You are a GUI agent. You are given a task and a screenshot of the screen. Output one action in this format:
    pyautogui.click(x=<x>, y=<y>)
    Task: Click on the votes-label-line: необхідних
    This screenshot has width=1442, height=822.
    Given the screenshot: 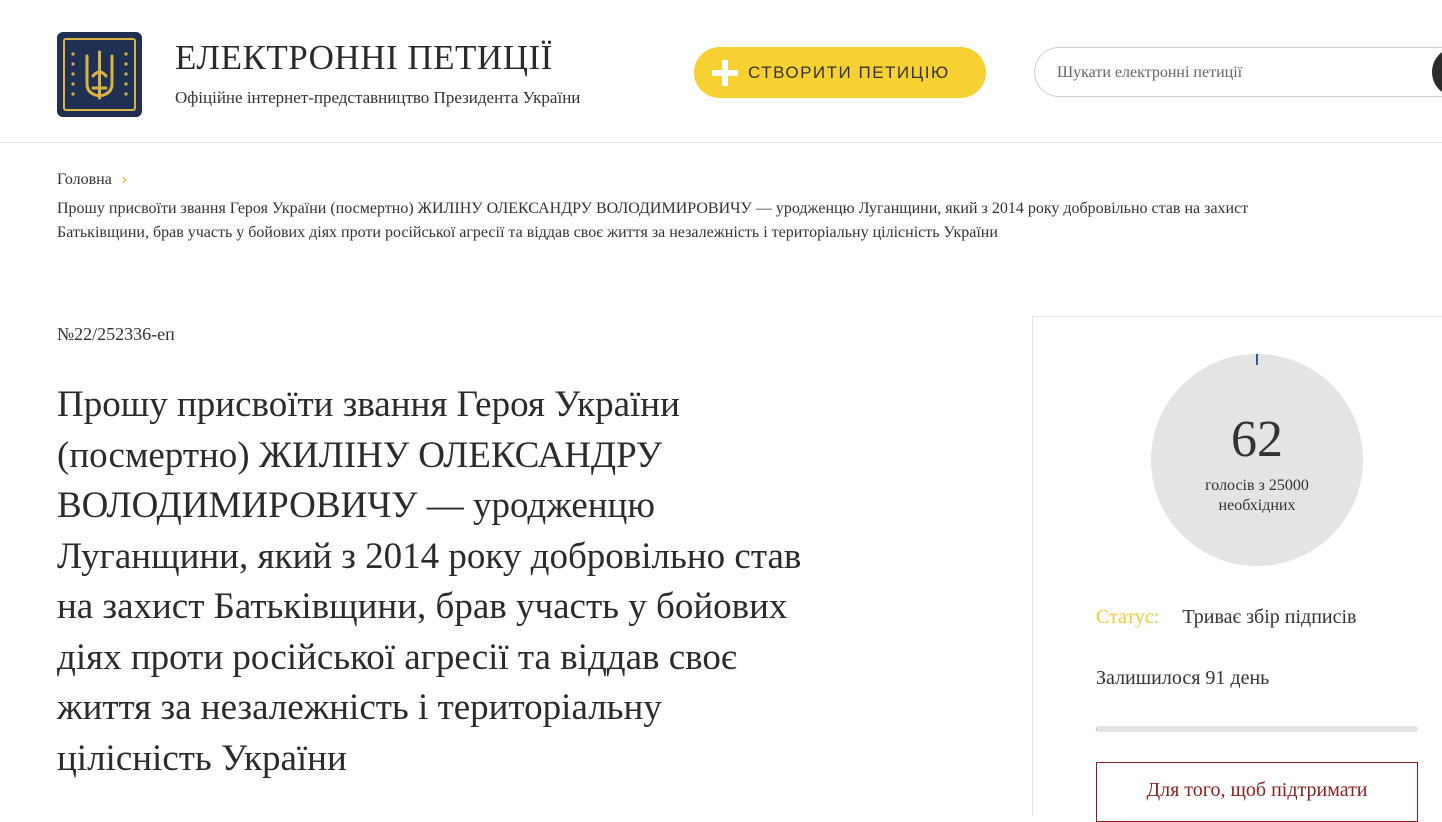 What is the action you would take?
    pyautogui.click(x=1257, y=505)
    